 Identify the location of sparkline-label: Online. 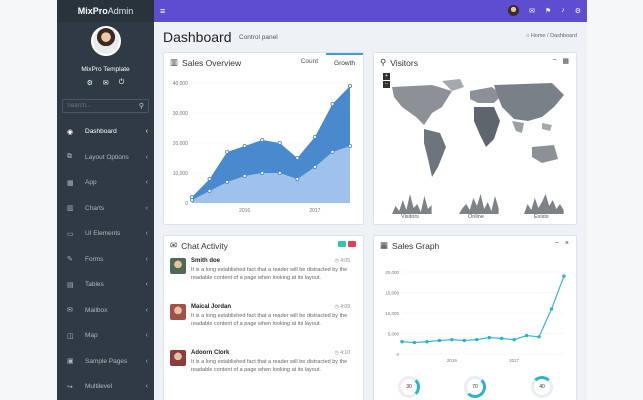
(476, 217).